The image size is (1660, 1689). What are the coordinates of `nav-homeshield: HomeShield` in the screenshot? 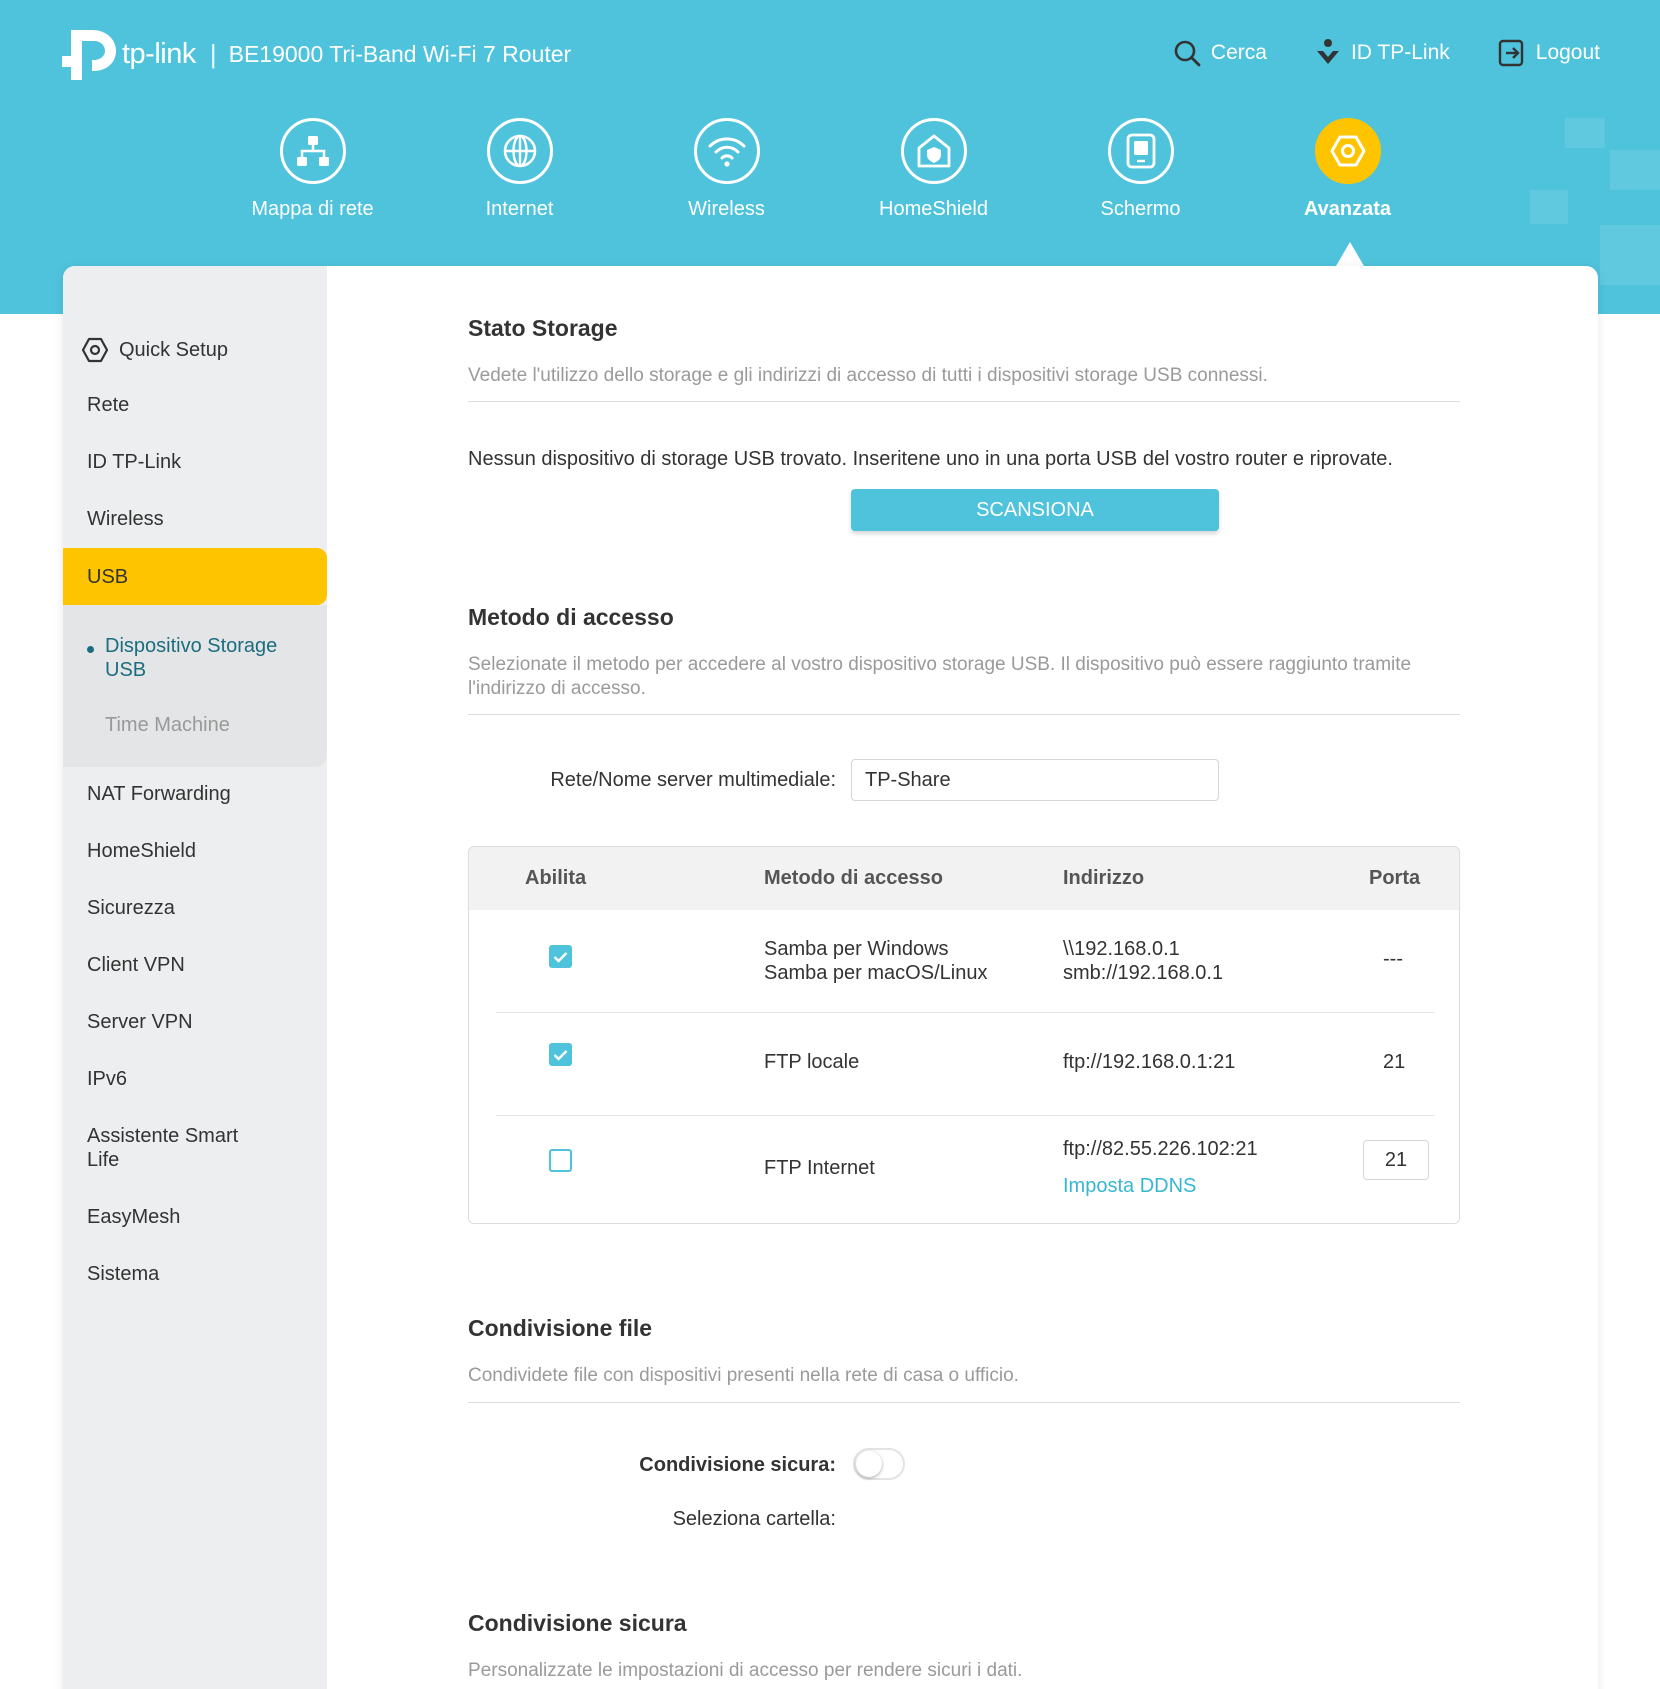 It's located at (933, 169).